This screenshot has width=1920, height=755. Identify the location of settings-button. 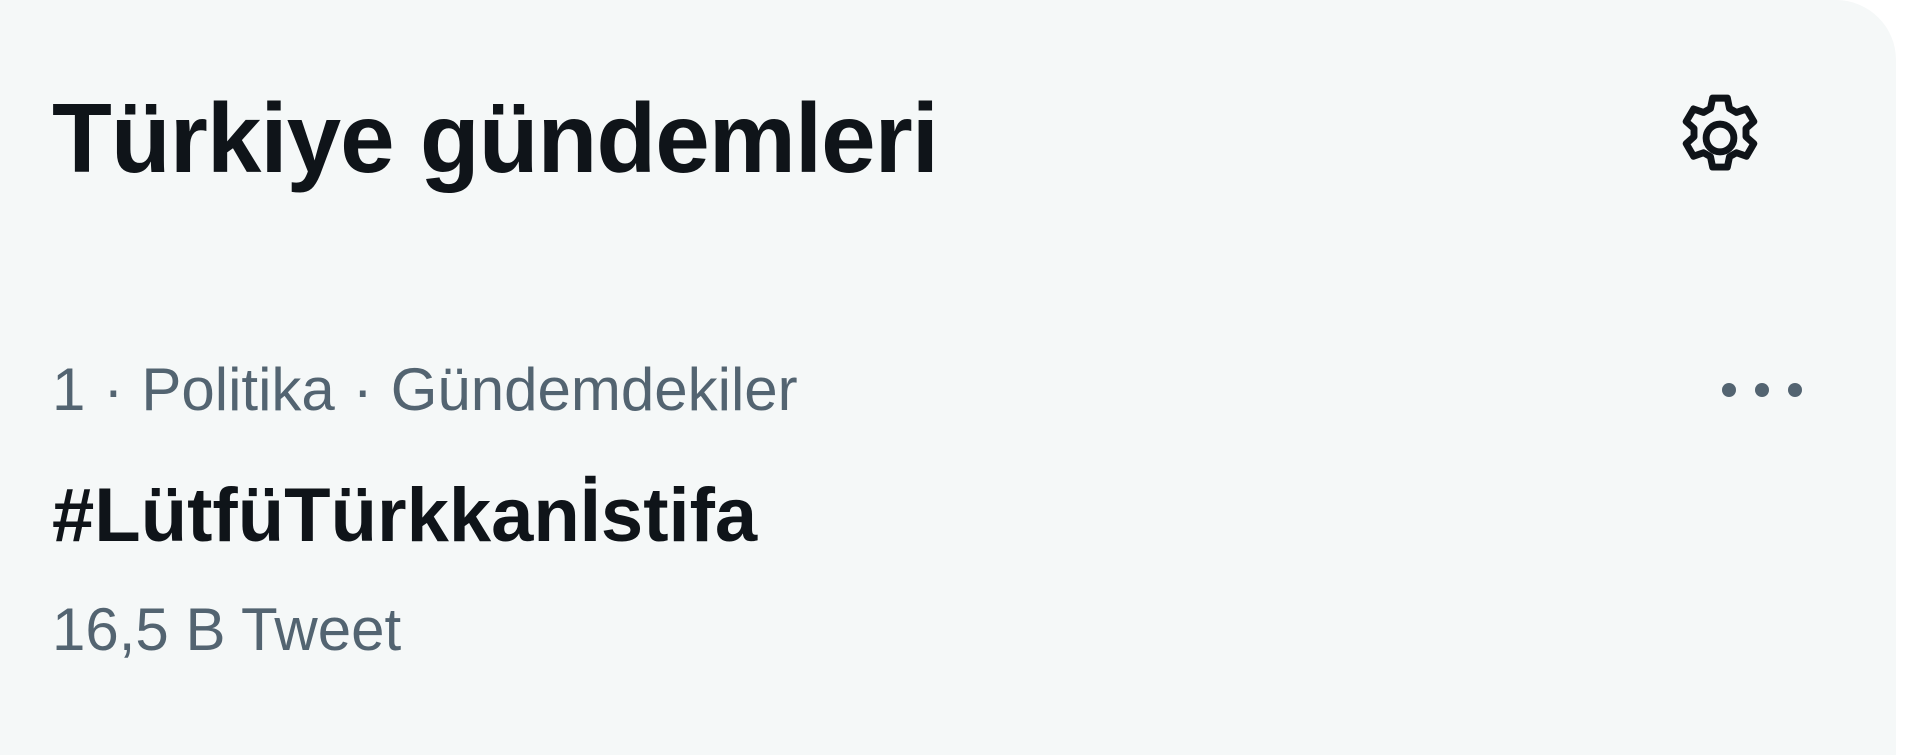
(1720, 138).